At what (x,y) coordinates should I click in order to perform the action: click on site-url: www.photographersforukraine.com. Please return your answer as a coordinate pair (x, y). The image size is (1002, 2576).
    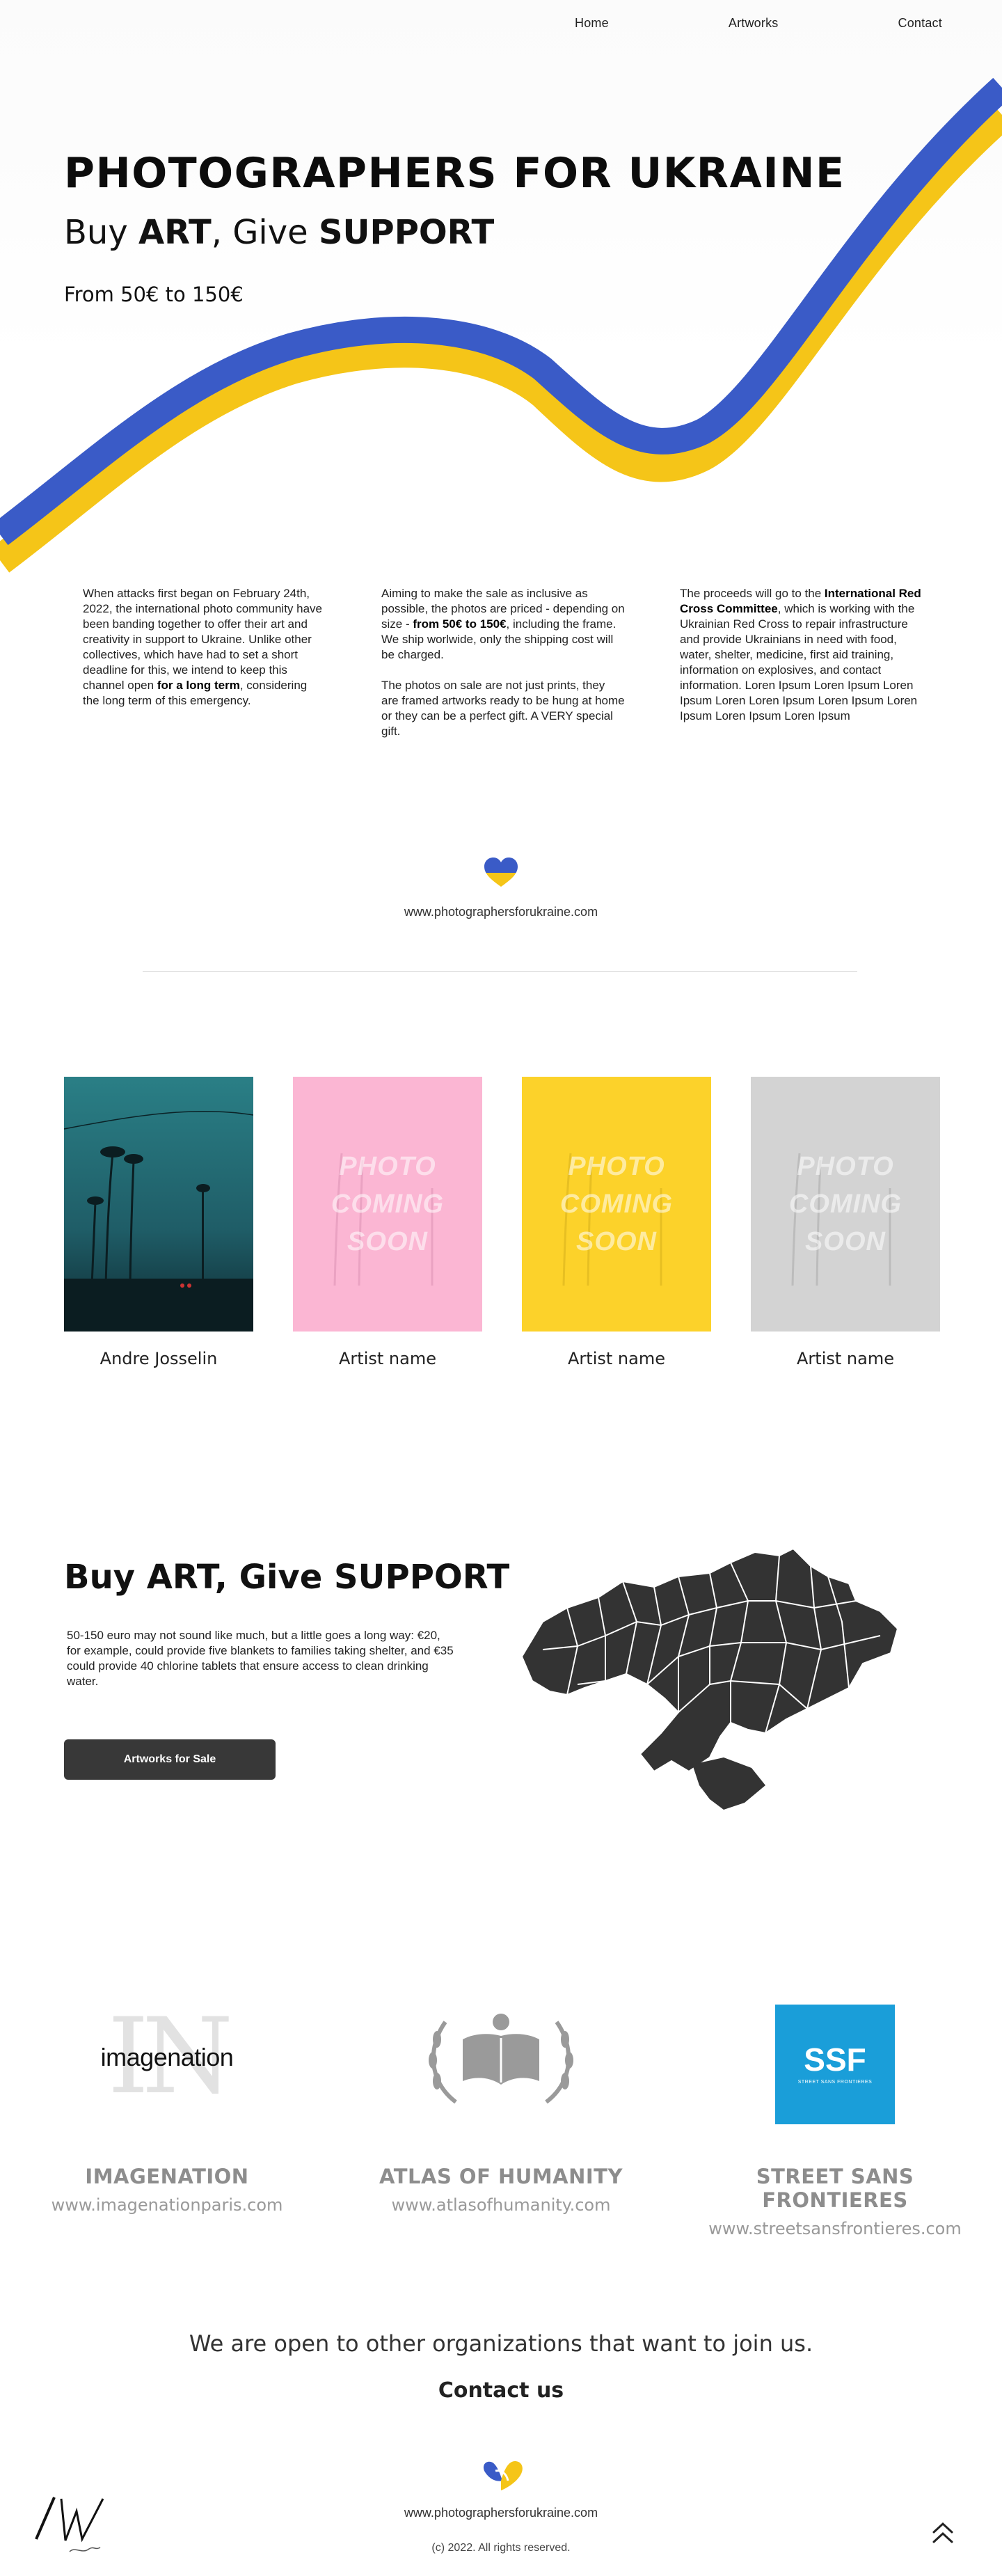
    Looking at the image, I should click on (501, 912).